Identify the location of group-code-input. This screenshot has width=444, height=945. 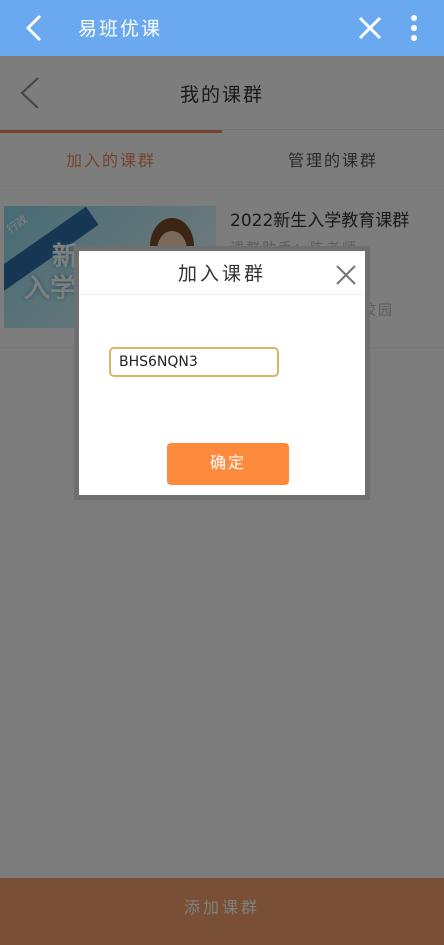
(194, 362).